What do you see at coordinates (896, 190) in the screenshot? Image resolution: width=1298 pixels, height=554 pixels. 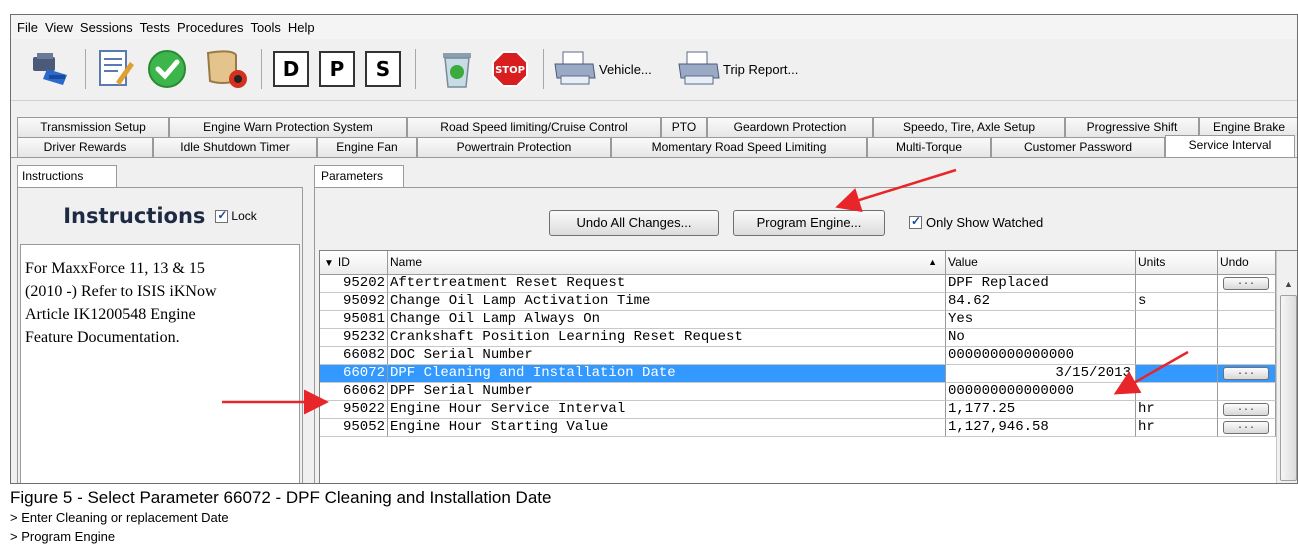 I see `arrow-to-program-engine` at bounding box center [896, 190].